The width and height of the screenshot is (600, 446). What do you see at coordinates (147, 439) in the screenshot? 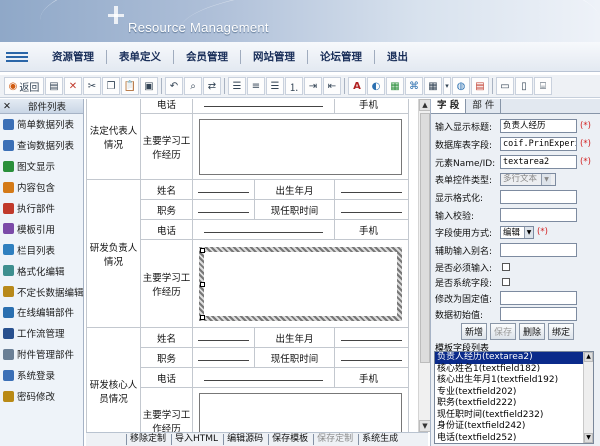
I see `remove-custom-button: 移除定制` at bounding box center [147, 439].